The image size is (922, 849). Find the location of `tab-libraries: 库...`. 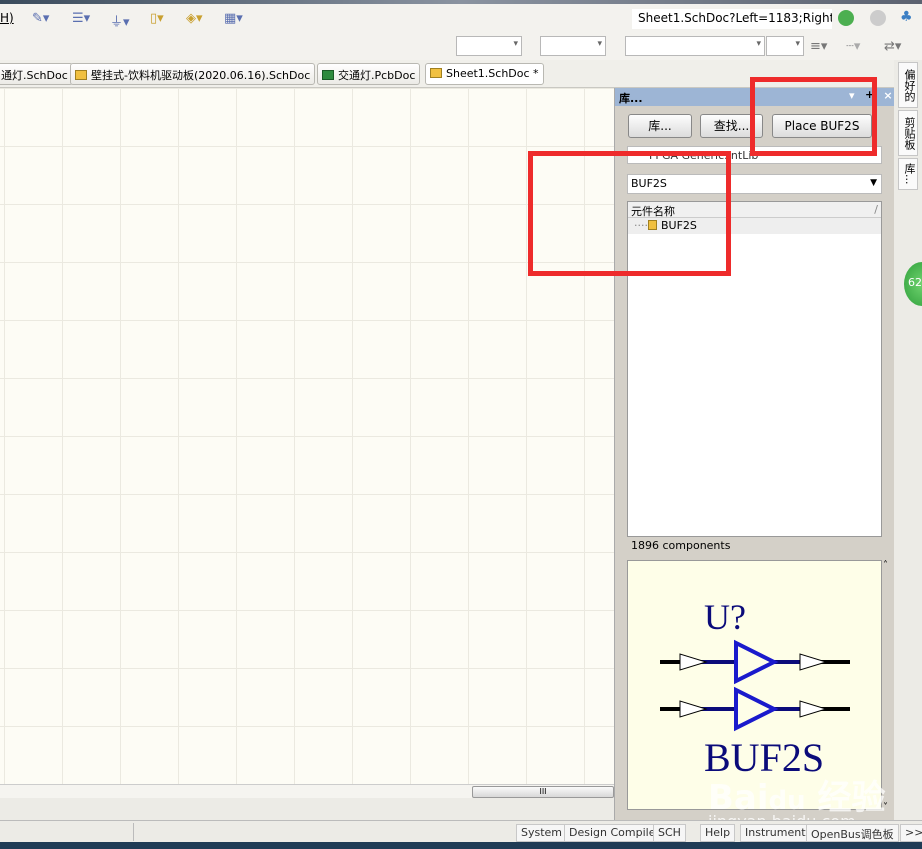

tab-libraries: 库... is located at coordinates (908, 174).